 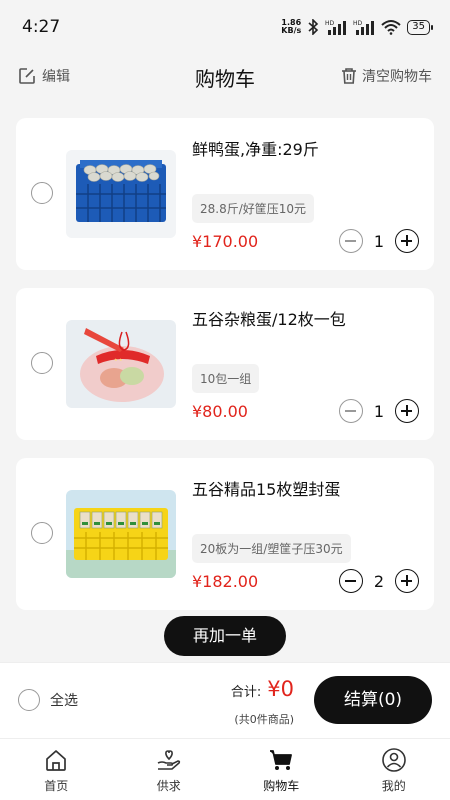 What do you see at coordinates (29, 700) in the screenshot?
I see `select-all-radio` at bounding box center [29, 700].